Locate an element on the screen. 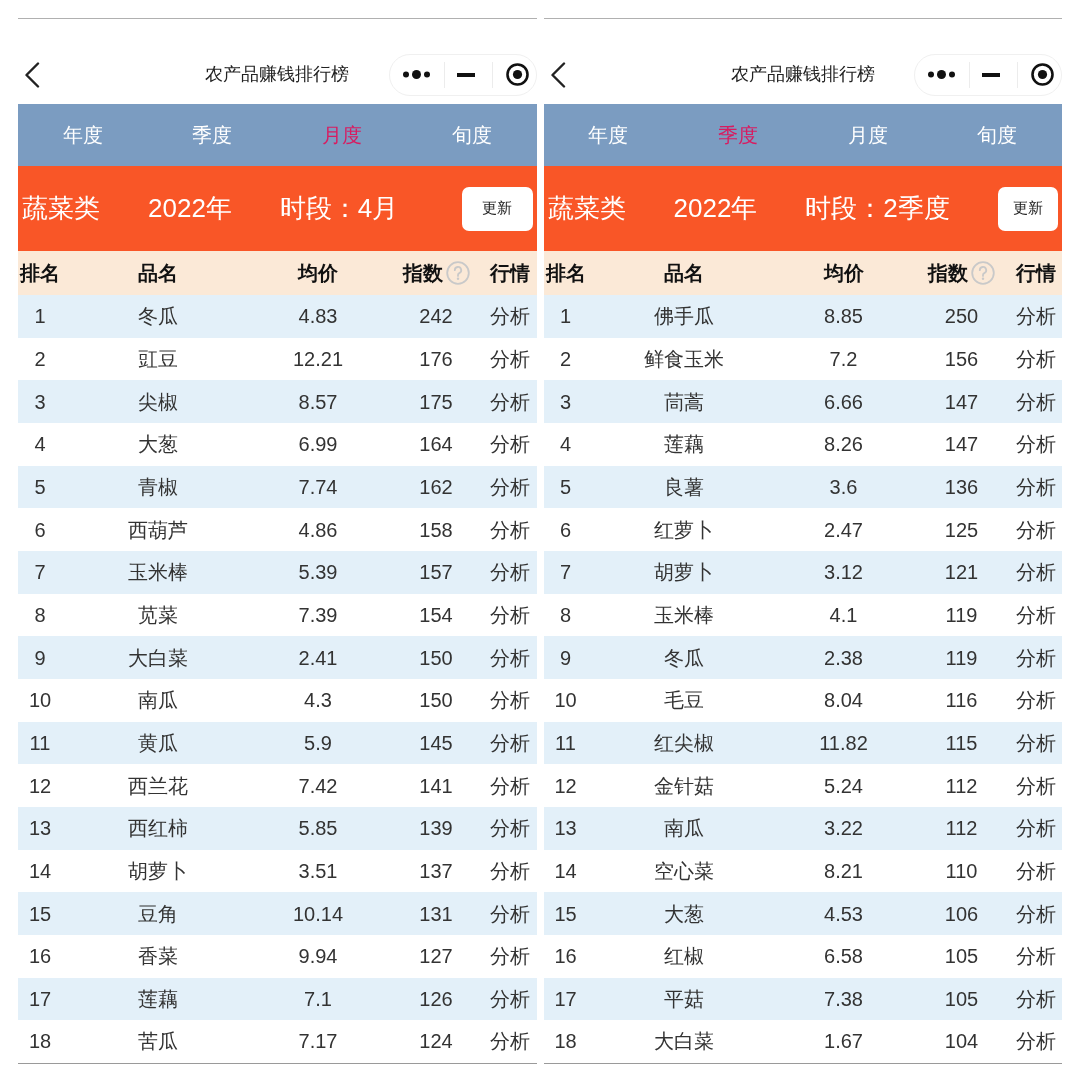 This screenshot has width=1080, height=1080. index-value: 175 is located at coordinates (436, 401).